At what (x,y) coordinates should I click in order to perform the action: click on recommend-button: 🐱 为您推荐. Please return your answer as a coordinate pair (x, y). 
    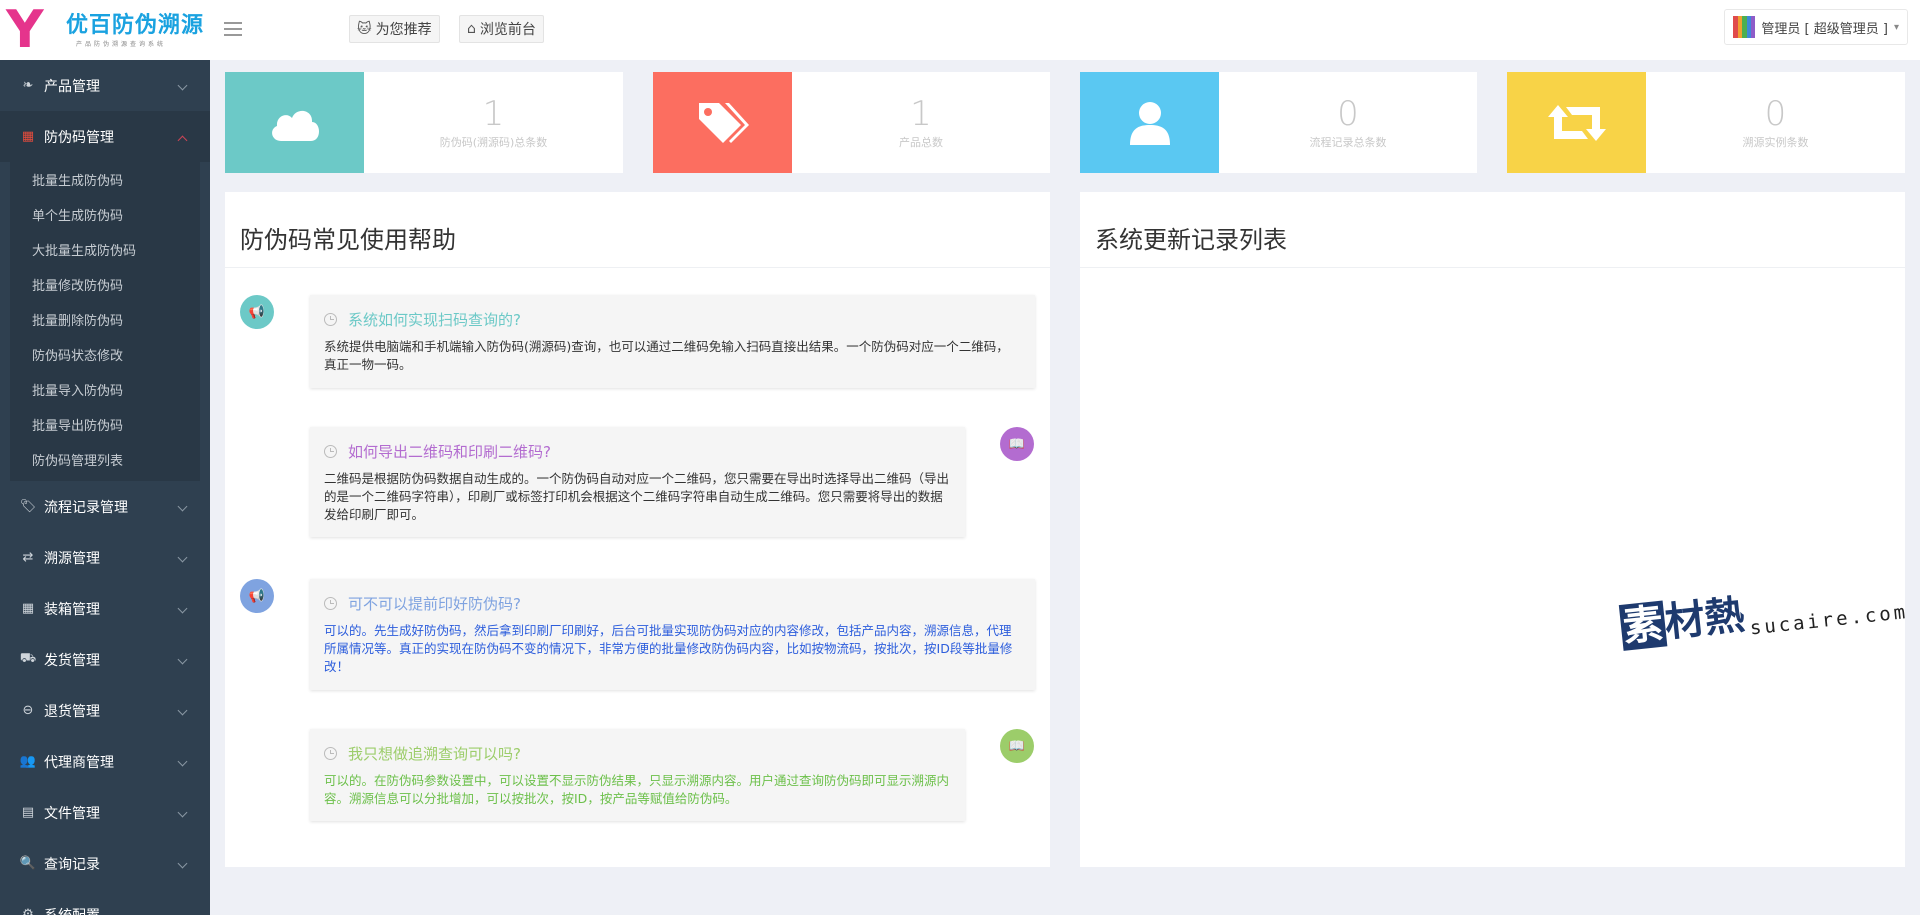
    Looking at the image, I should click on (394, 29).